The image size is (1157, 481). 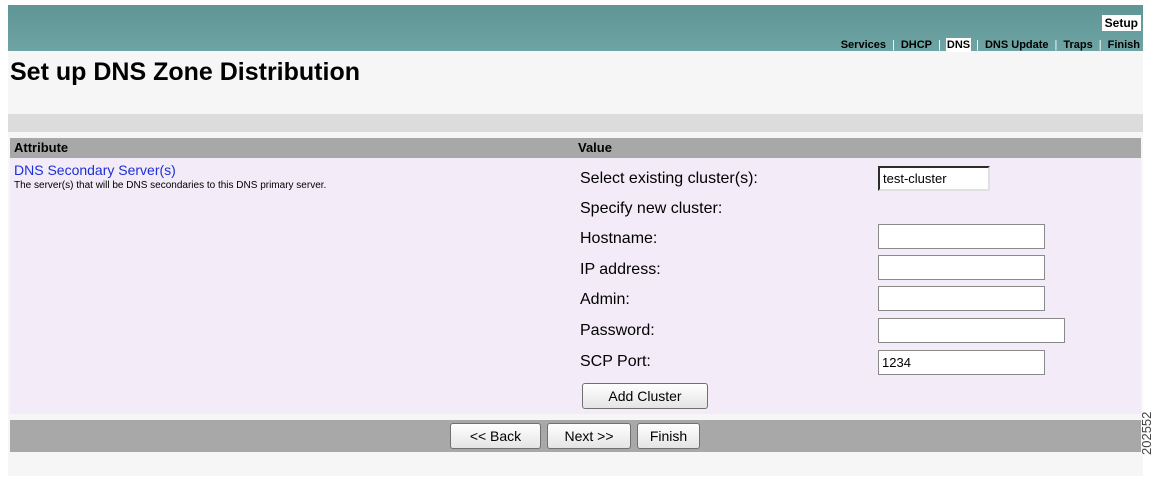 I want to click on table-header: Attribute Value, so click(x=575, y=148).